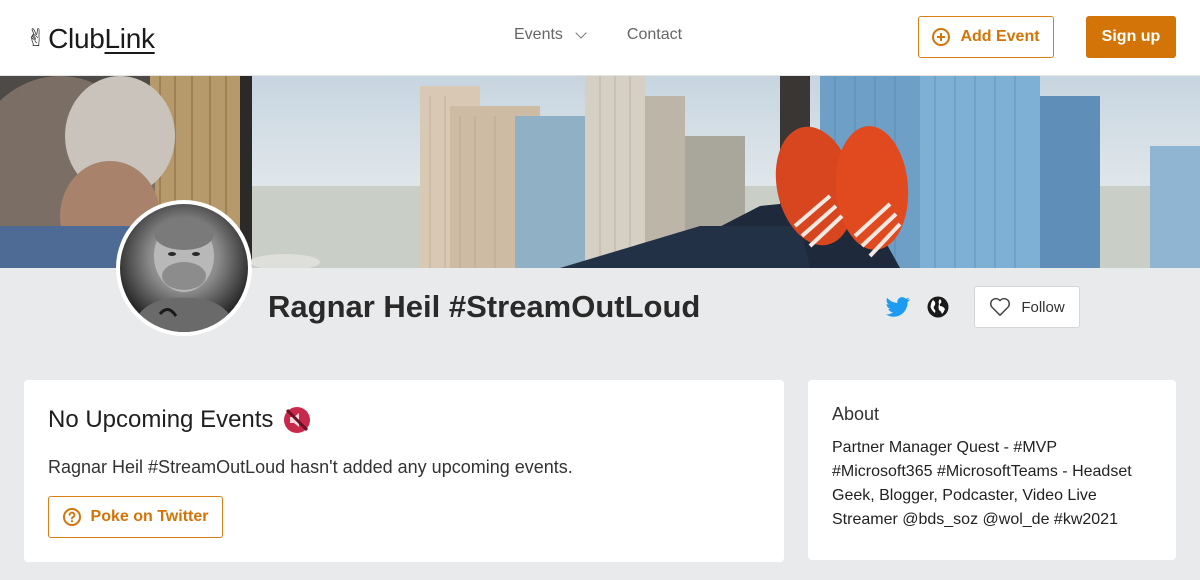 Image resolution: width=1200 pixels, height=580 pixels. What do you see at coordinates (36, 38) in the screenshot?
I see `victory-hand-icon: ✌` at bounding box center [36, 38].